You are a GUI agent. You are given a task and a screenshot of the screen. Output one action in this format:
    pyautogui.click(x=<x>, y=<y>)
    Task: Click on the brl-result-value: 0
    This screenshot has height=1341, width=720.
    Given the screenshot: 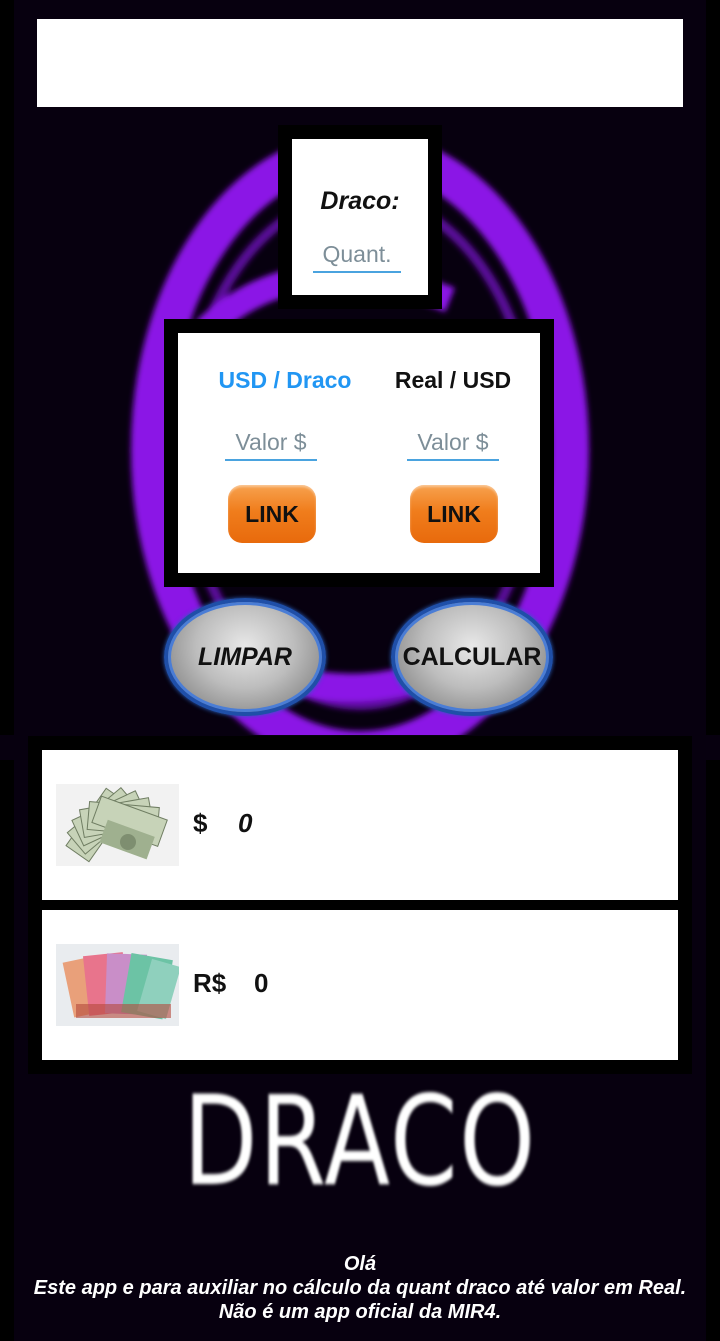 What is the action you would take?
    pyautogui.click(x=261, y=983)
    